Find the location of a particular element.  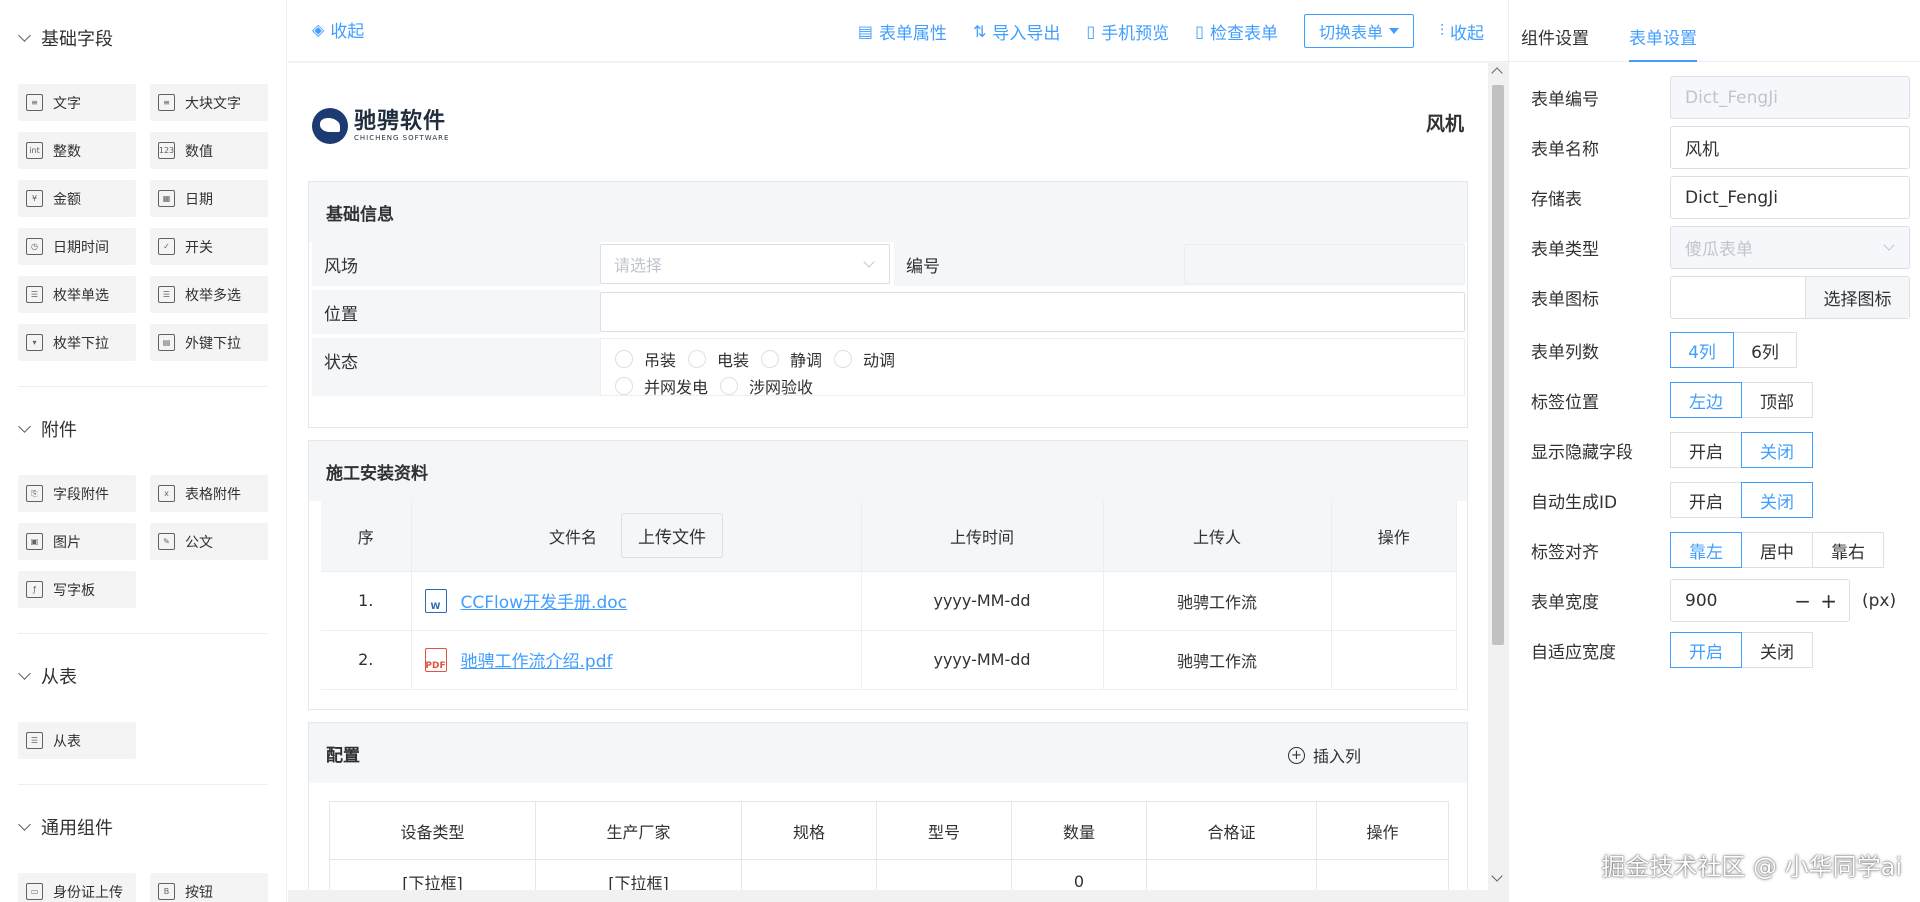

plus-icon: + is located at coordinates (1828, 601).